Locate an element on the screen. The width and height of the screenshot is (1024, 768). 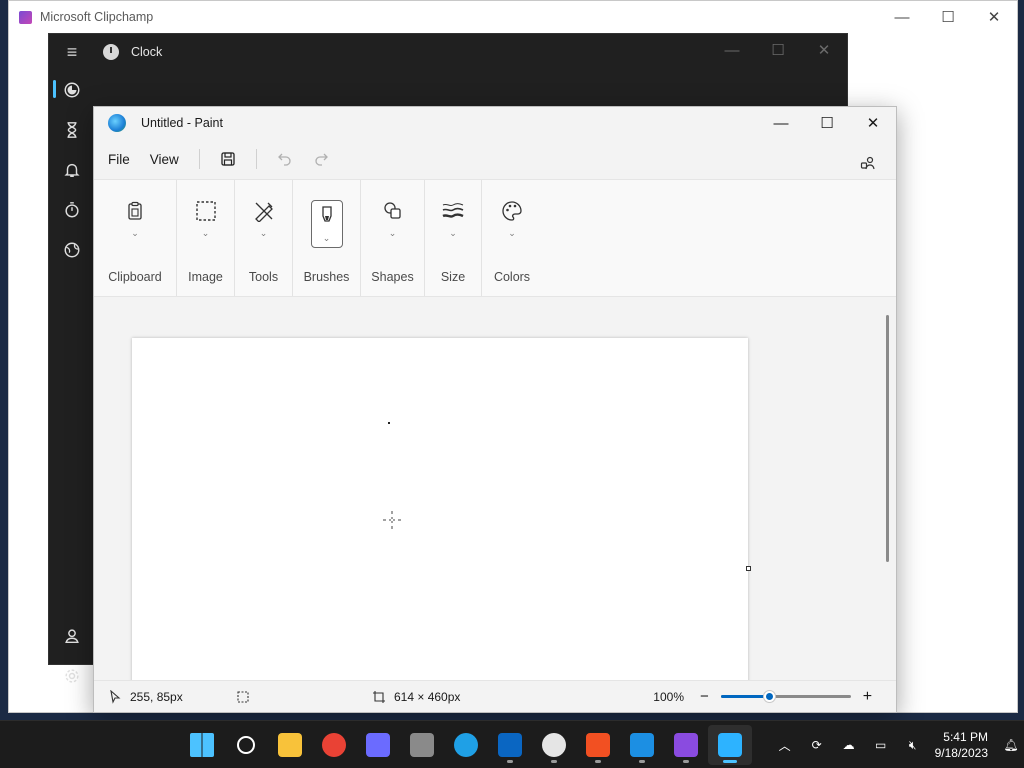
taskbar-calculator is located at coordinates (422, 745).